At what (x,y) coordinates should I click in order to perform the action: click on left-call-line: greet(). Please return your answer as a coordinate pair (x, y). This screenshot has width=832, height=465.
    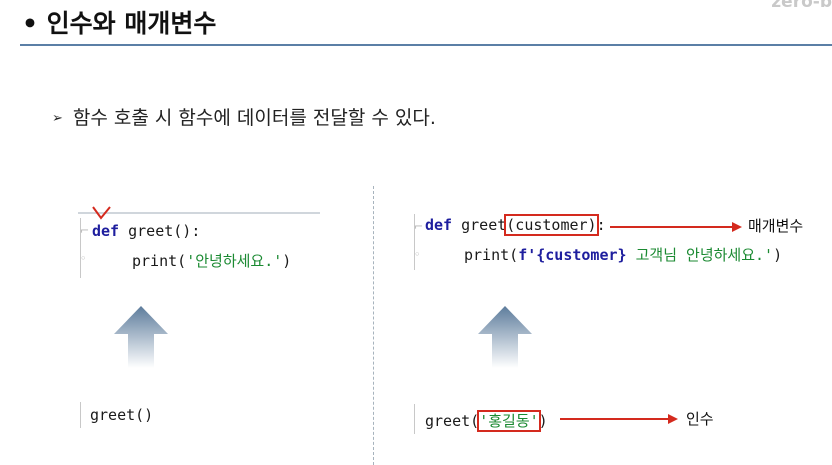
    Looking at the image, I should click on (122, 415).